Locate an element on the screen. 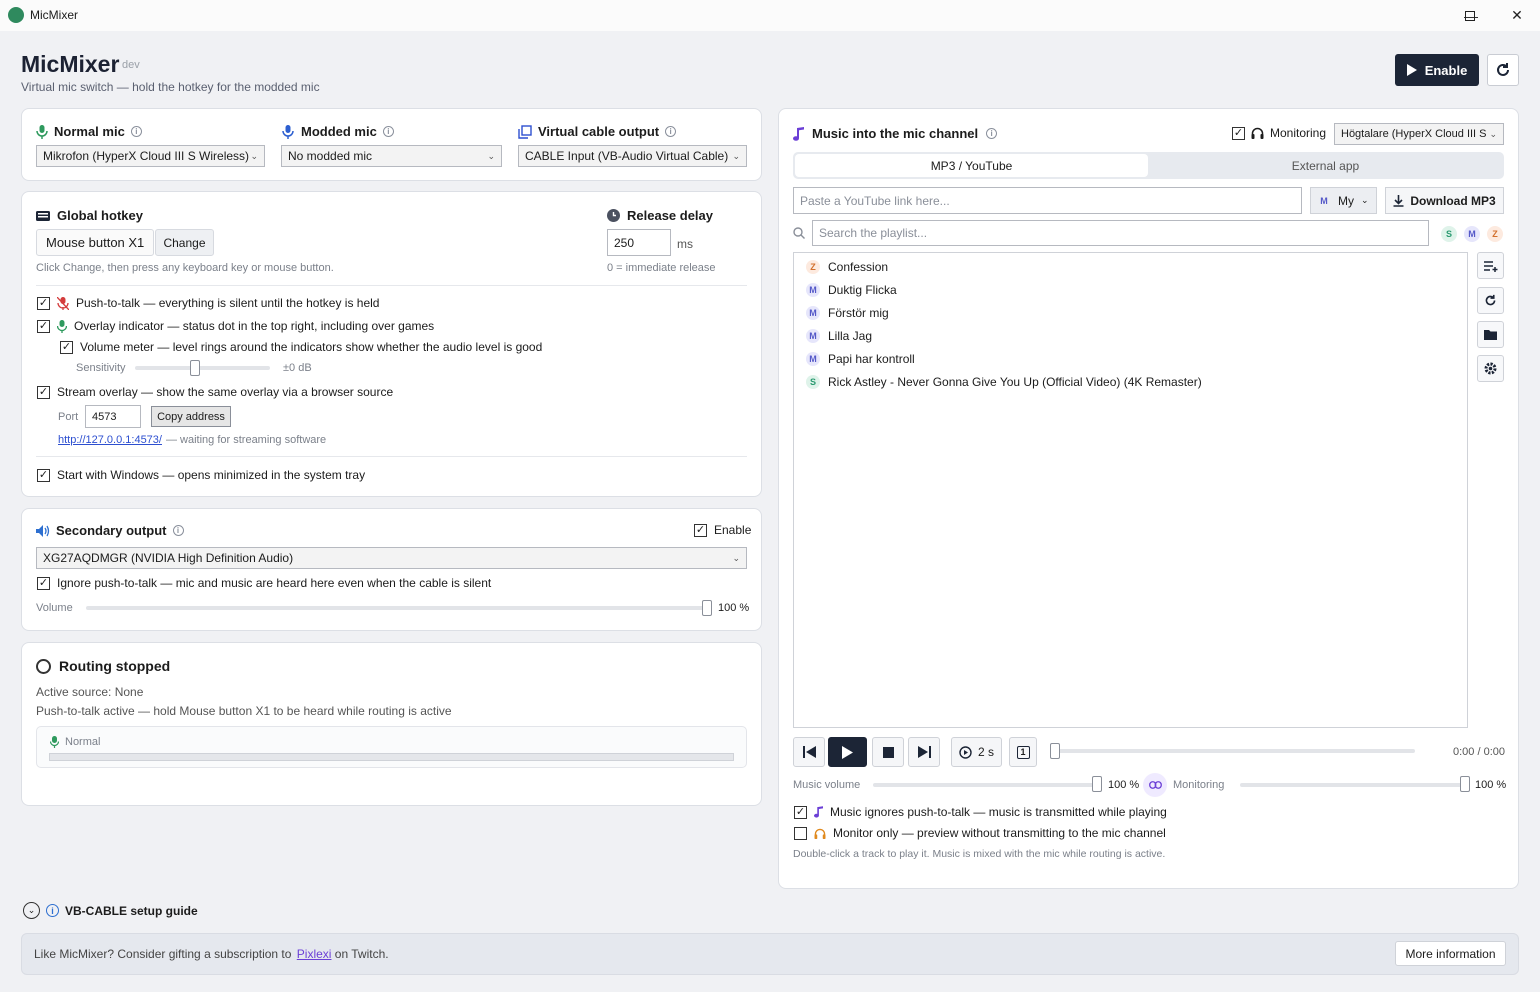  folder-label: My is located at coordinates (1346, 200).